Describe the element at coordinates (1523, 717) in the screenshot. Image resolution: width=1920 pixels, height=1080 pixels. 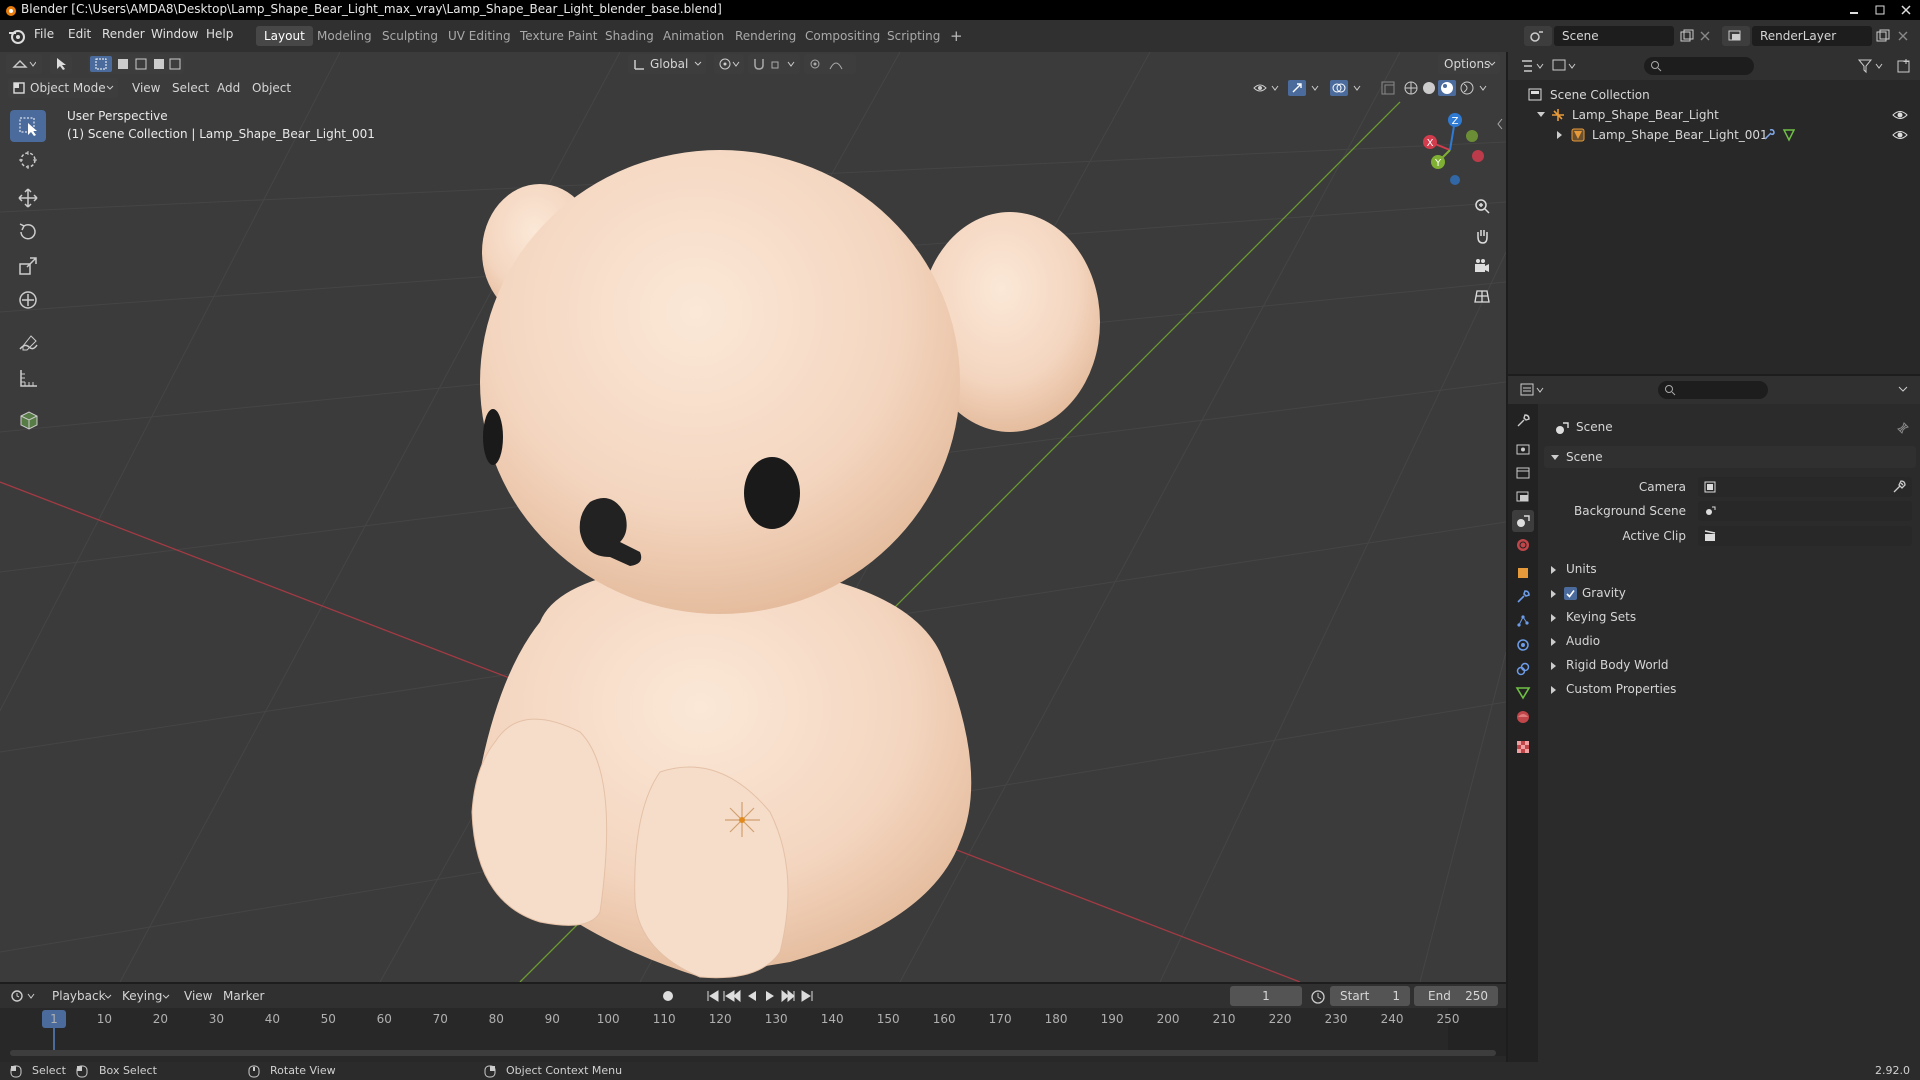
I see `tab-material` at that location.